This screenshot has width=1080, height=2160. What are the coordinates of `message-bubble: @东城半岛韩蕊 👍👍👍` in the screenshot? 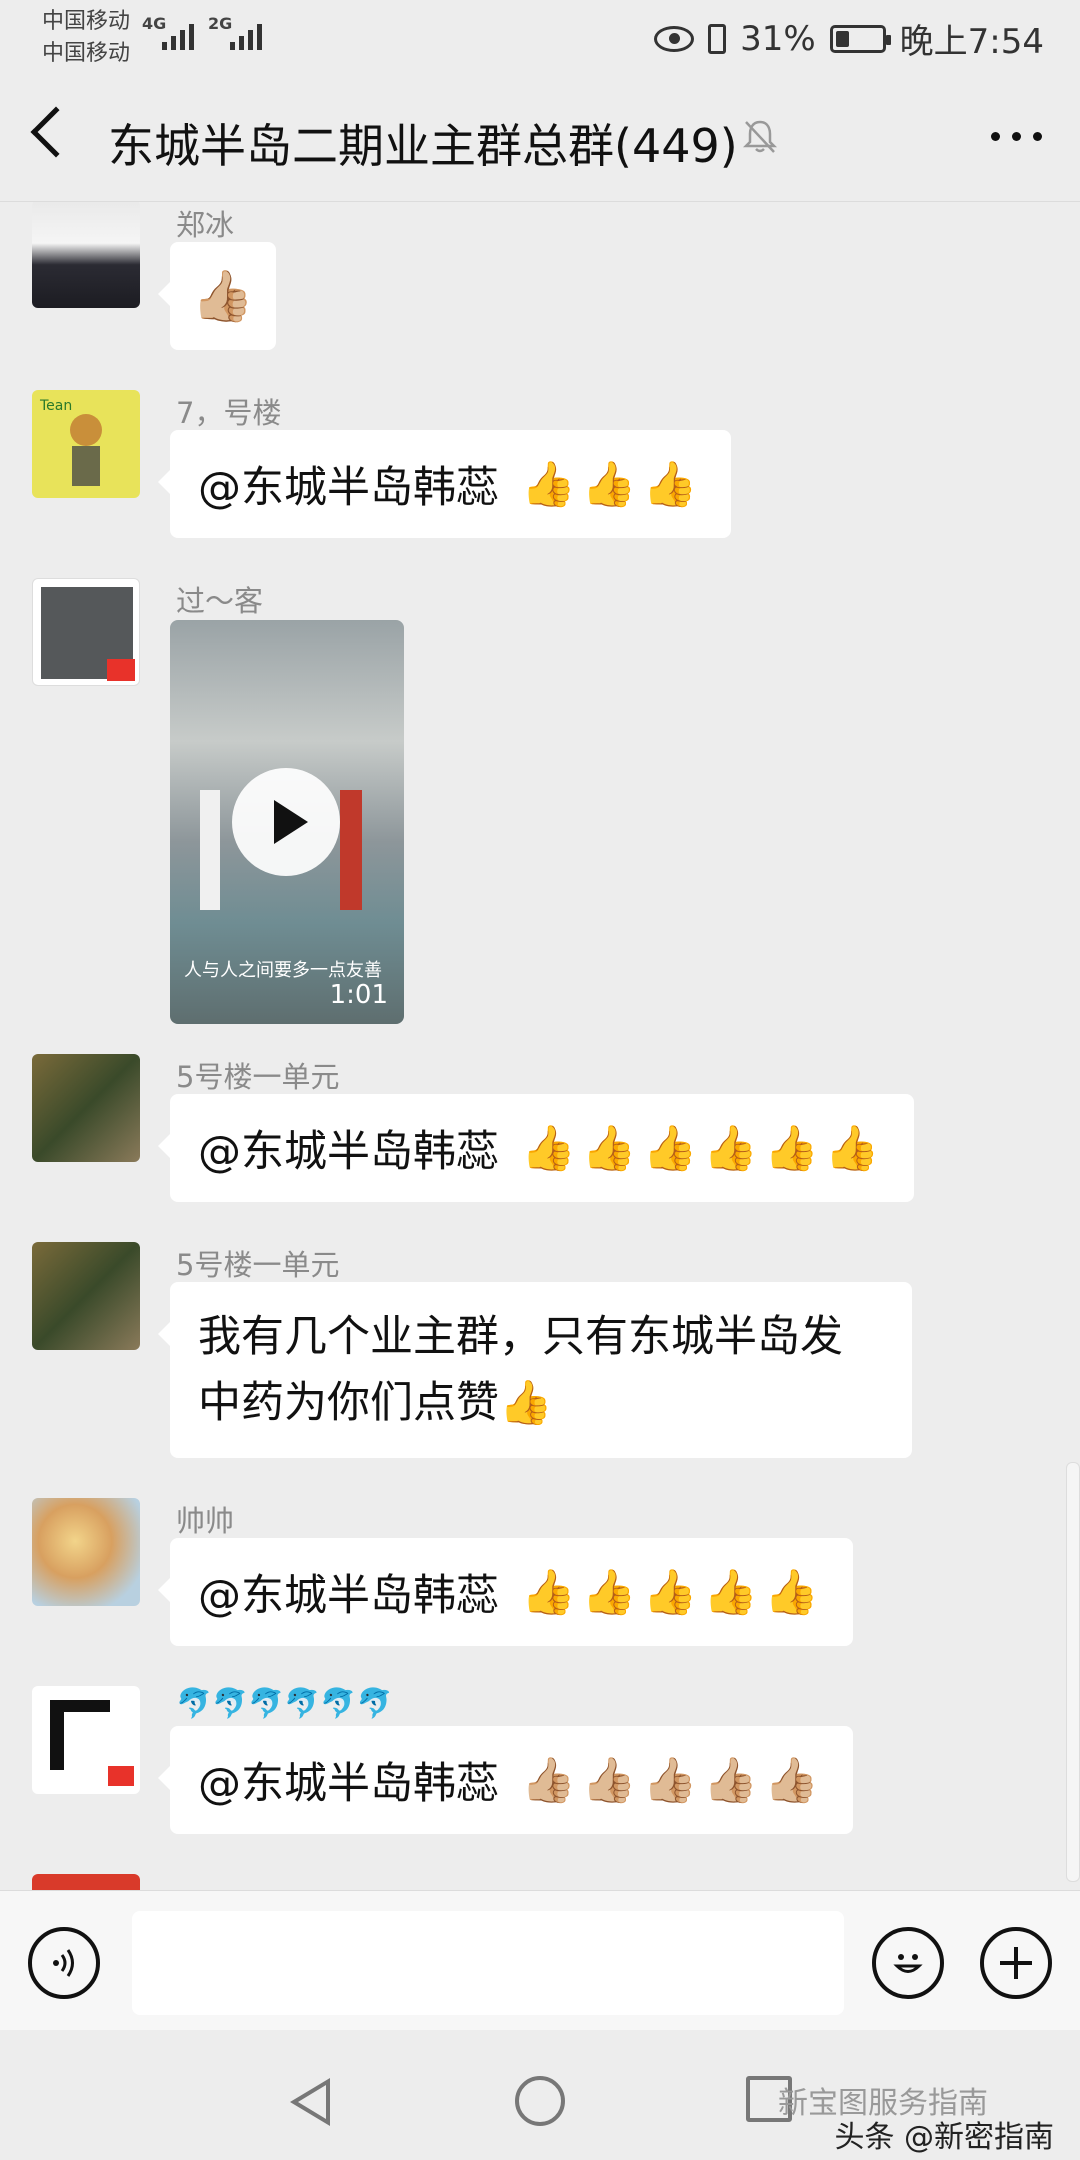 It's located at (444, 484).